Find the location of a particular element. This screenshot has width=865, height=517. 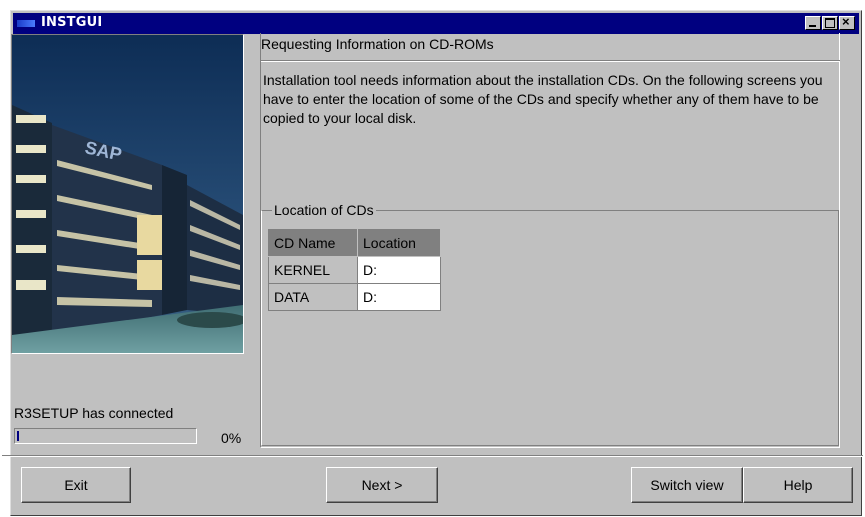

minimize-icon is located at coordinates (812, 26).